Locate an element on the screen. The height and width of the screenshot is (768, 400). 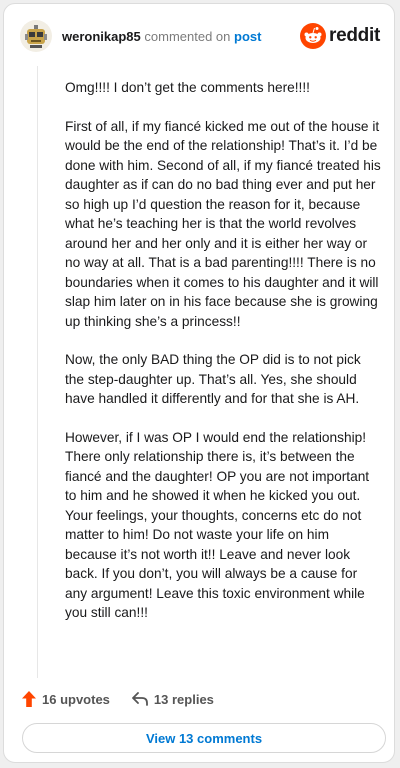
upvote-button: 16 upvotes is located at coordinates (66, 699).